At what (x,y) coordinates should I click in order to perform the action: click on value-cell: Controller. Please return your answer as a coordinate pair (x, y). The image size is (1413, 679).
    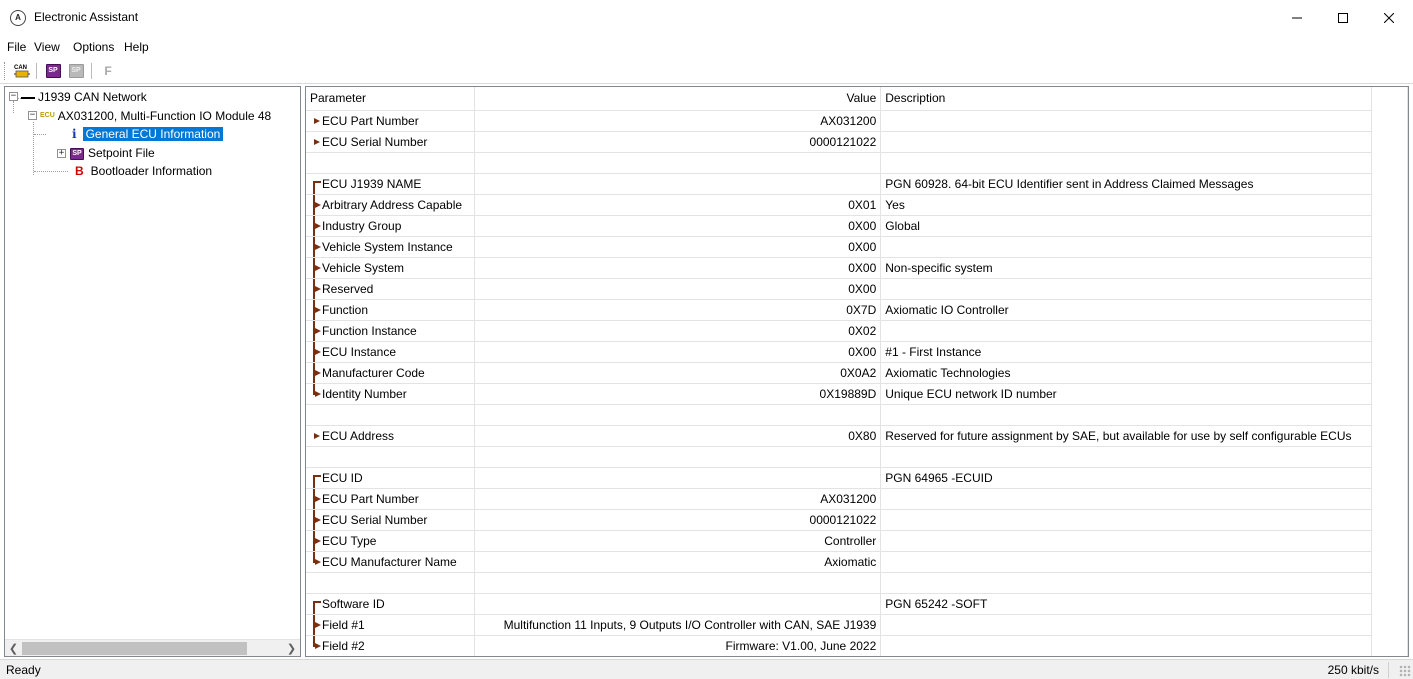
    Looking at the image, I should click on (678, 541).